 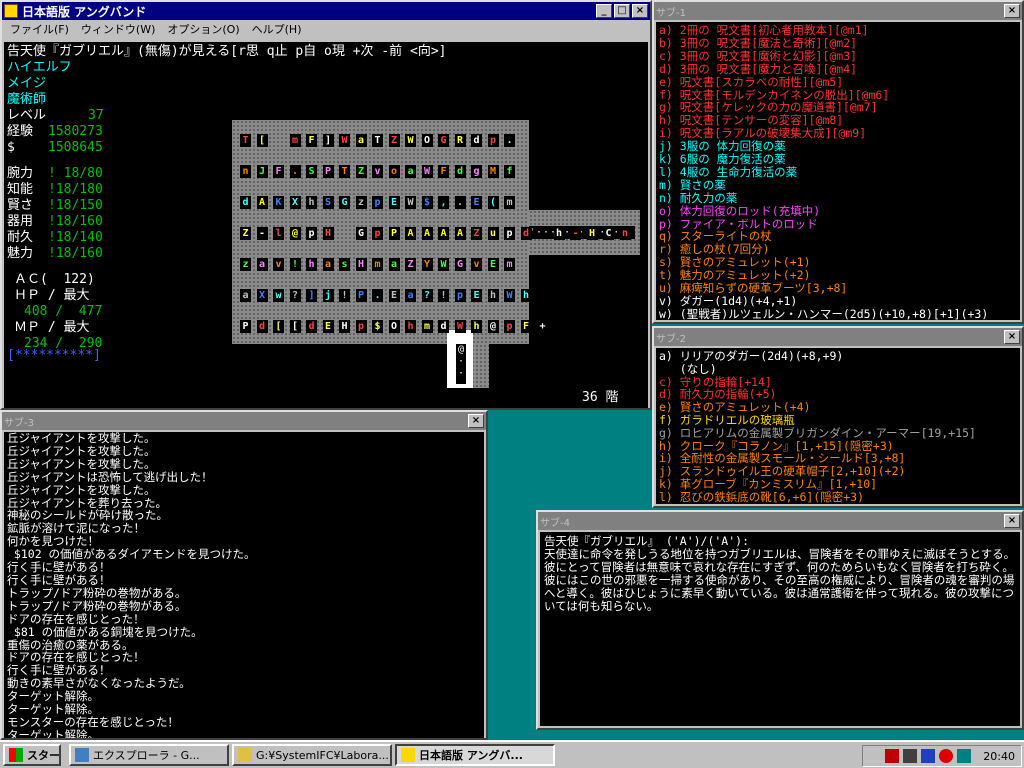 What do you see at coordinates (245, 755) in the screenshot?
I see `folder-icon` at bounding box center [245, 755].